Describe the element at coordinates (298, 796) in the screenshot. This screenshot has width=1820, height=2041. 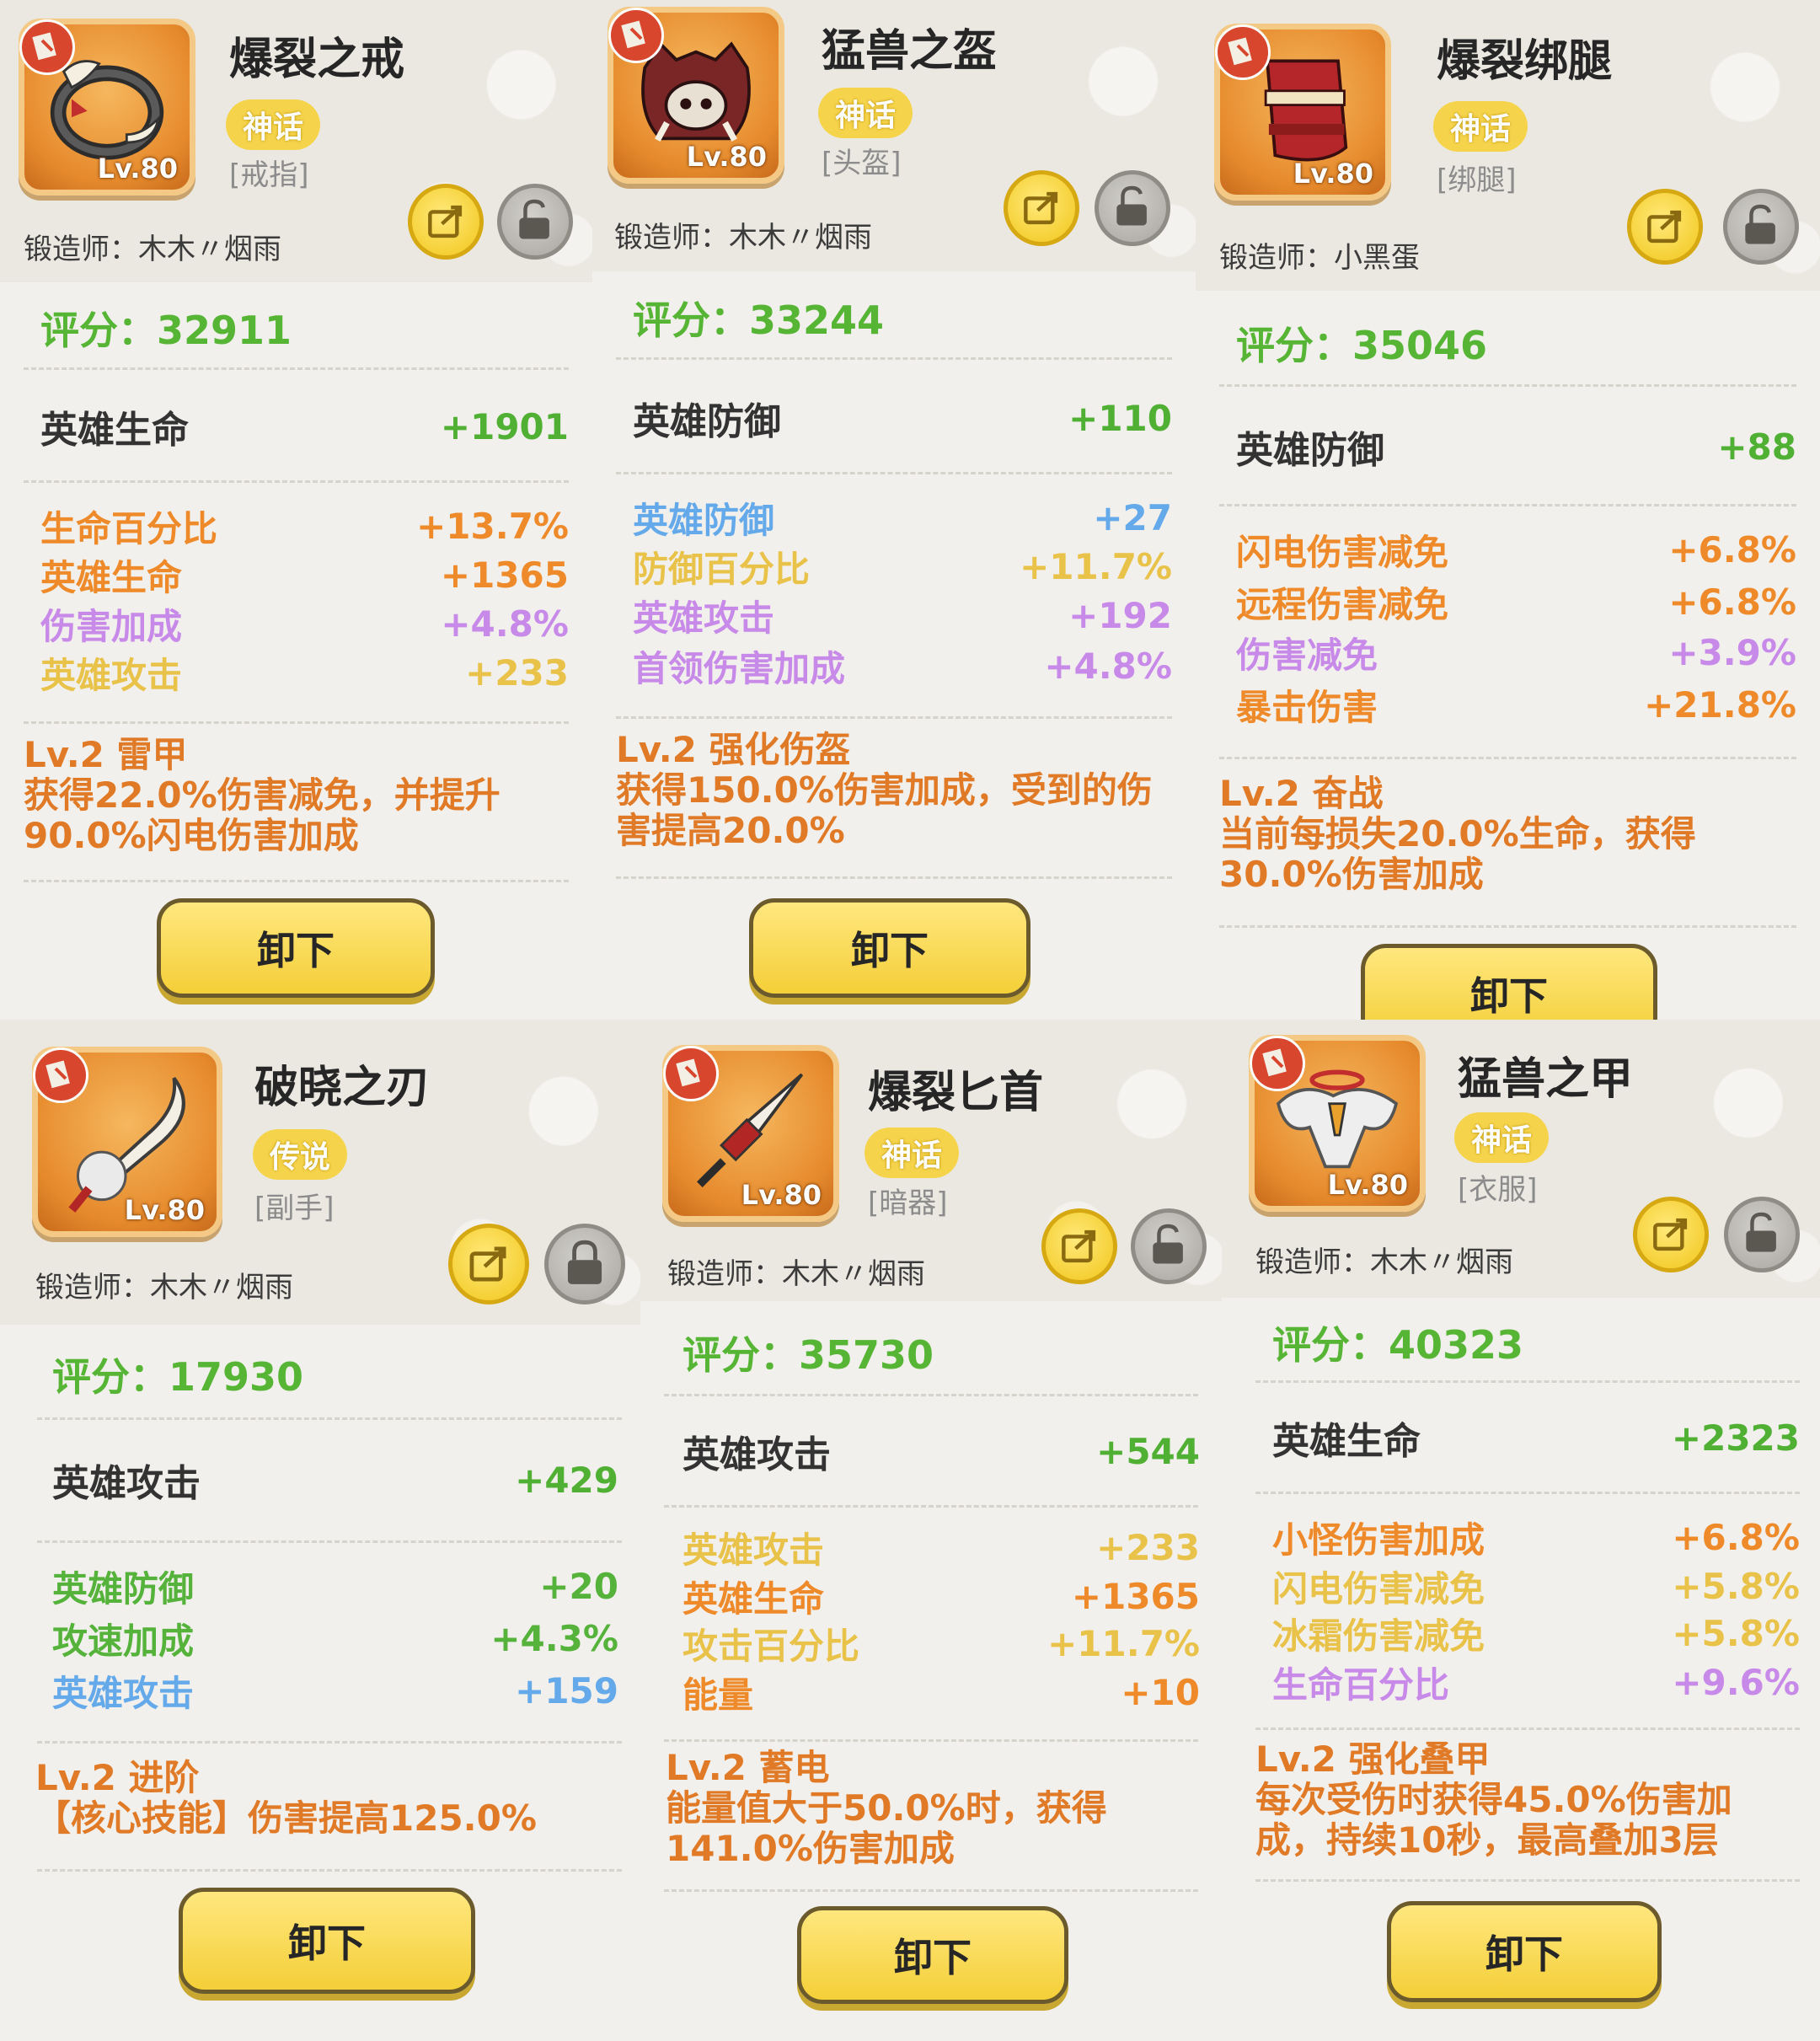
I see `skill-block: Lv.2 雷甲 获得22.0%伤害减免，并提升90.0%闪电伤害加成` at that location.